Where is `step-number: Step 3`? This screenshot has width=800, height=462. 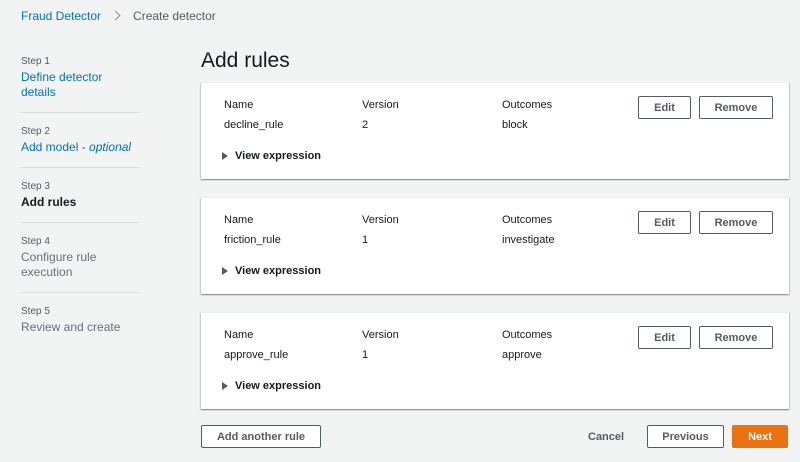
step-number: Step 3 is located at coordinates (35, 186).